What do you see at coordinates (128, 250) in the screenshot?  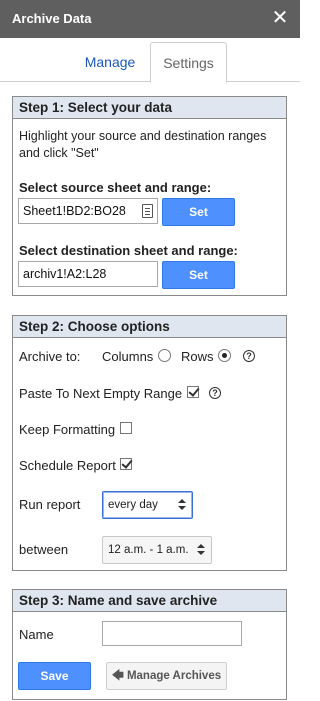 I see `destination-range-label: Select destination sheet and range:` at bounding box center [128, 250].